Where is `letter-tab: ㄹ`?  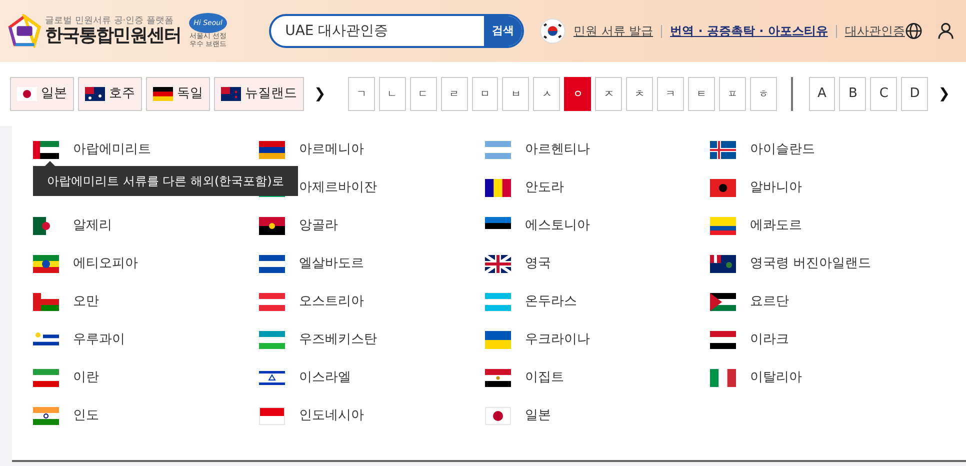
letter-tab: ㄹ is located at coordinates (454, 94).